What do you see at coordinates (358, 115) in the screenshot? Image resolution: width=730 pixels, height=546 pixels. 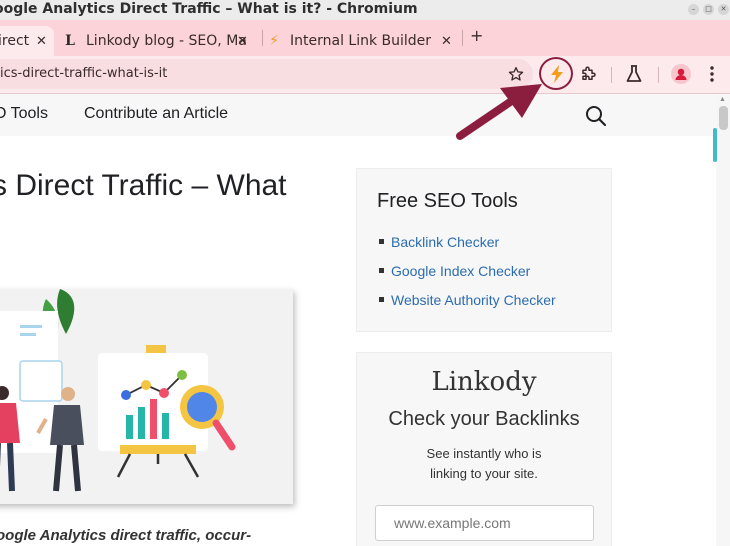 I see `site-navigation: O Tools Contribute an Article` at bounding box center [358, 115].